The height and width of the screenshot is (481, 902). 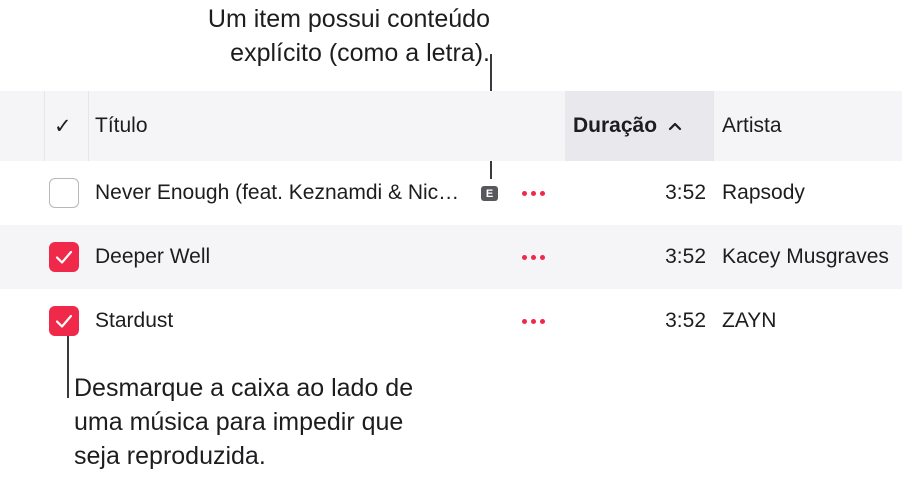 What do you see at coordinates (763, 192) in the screenshot?
I see `song-artist: Rapsody` at bounding box center [763, 192].